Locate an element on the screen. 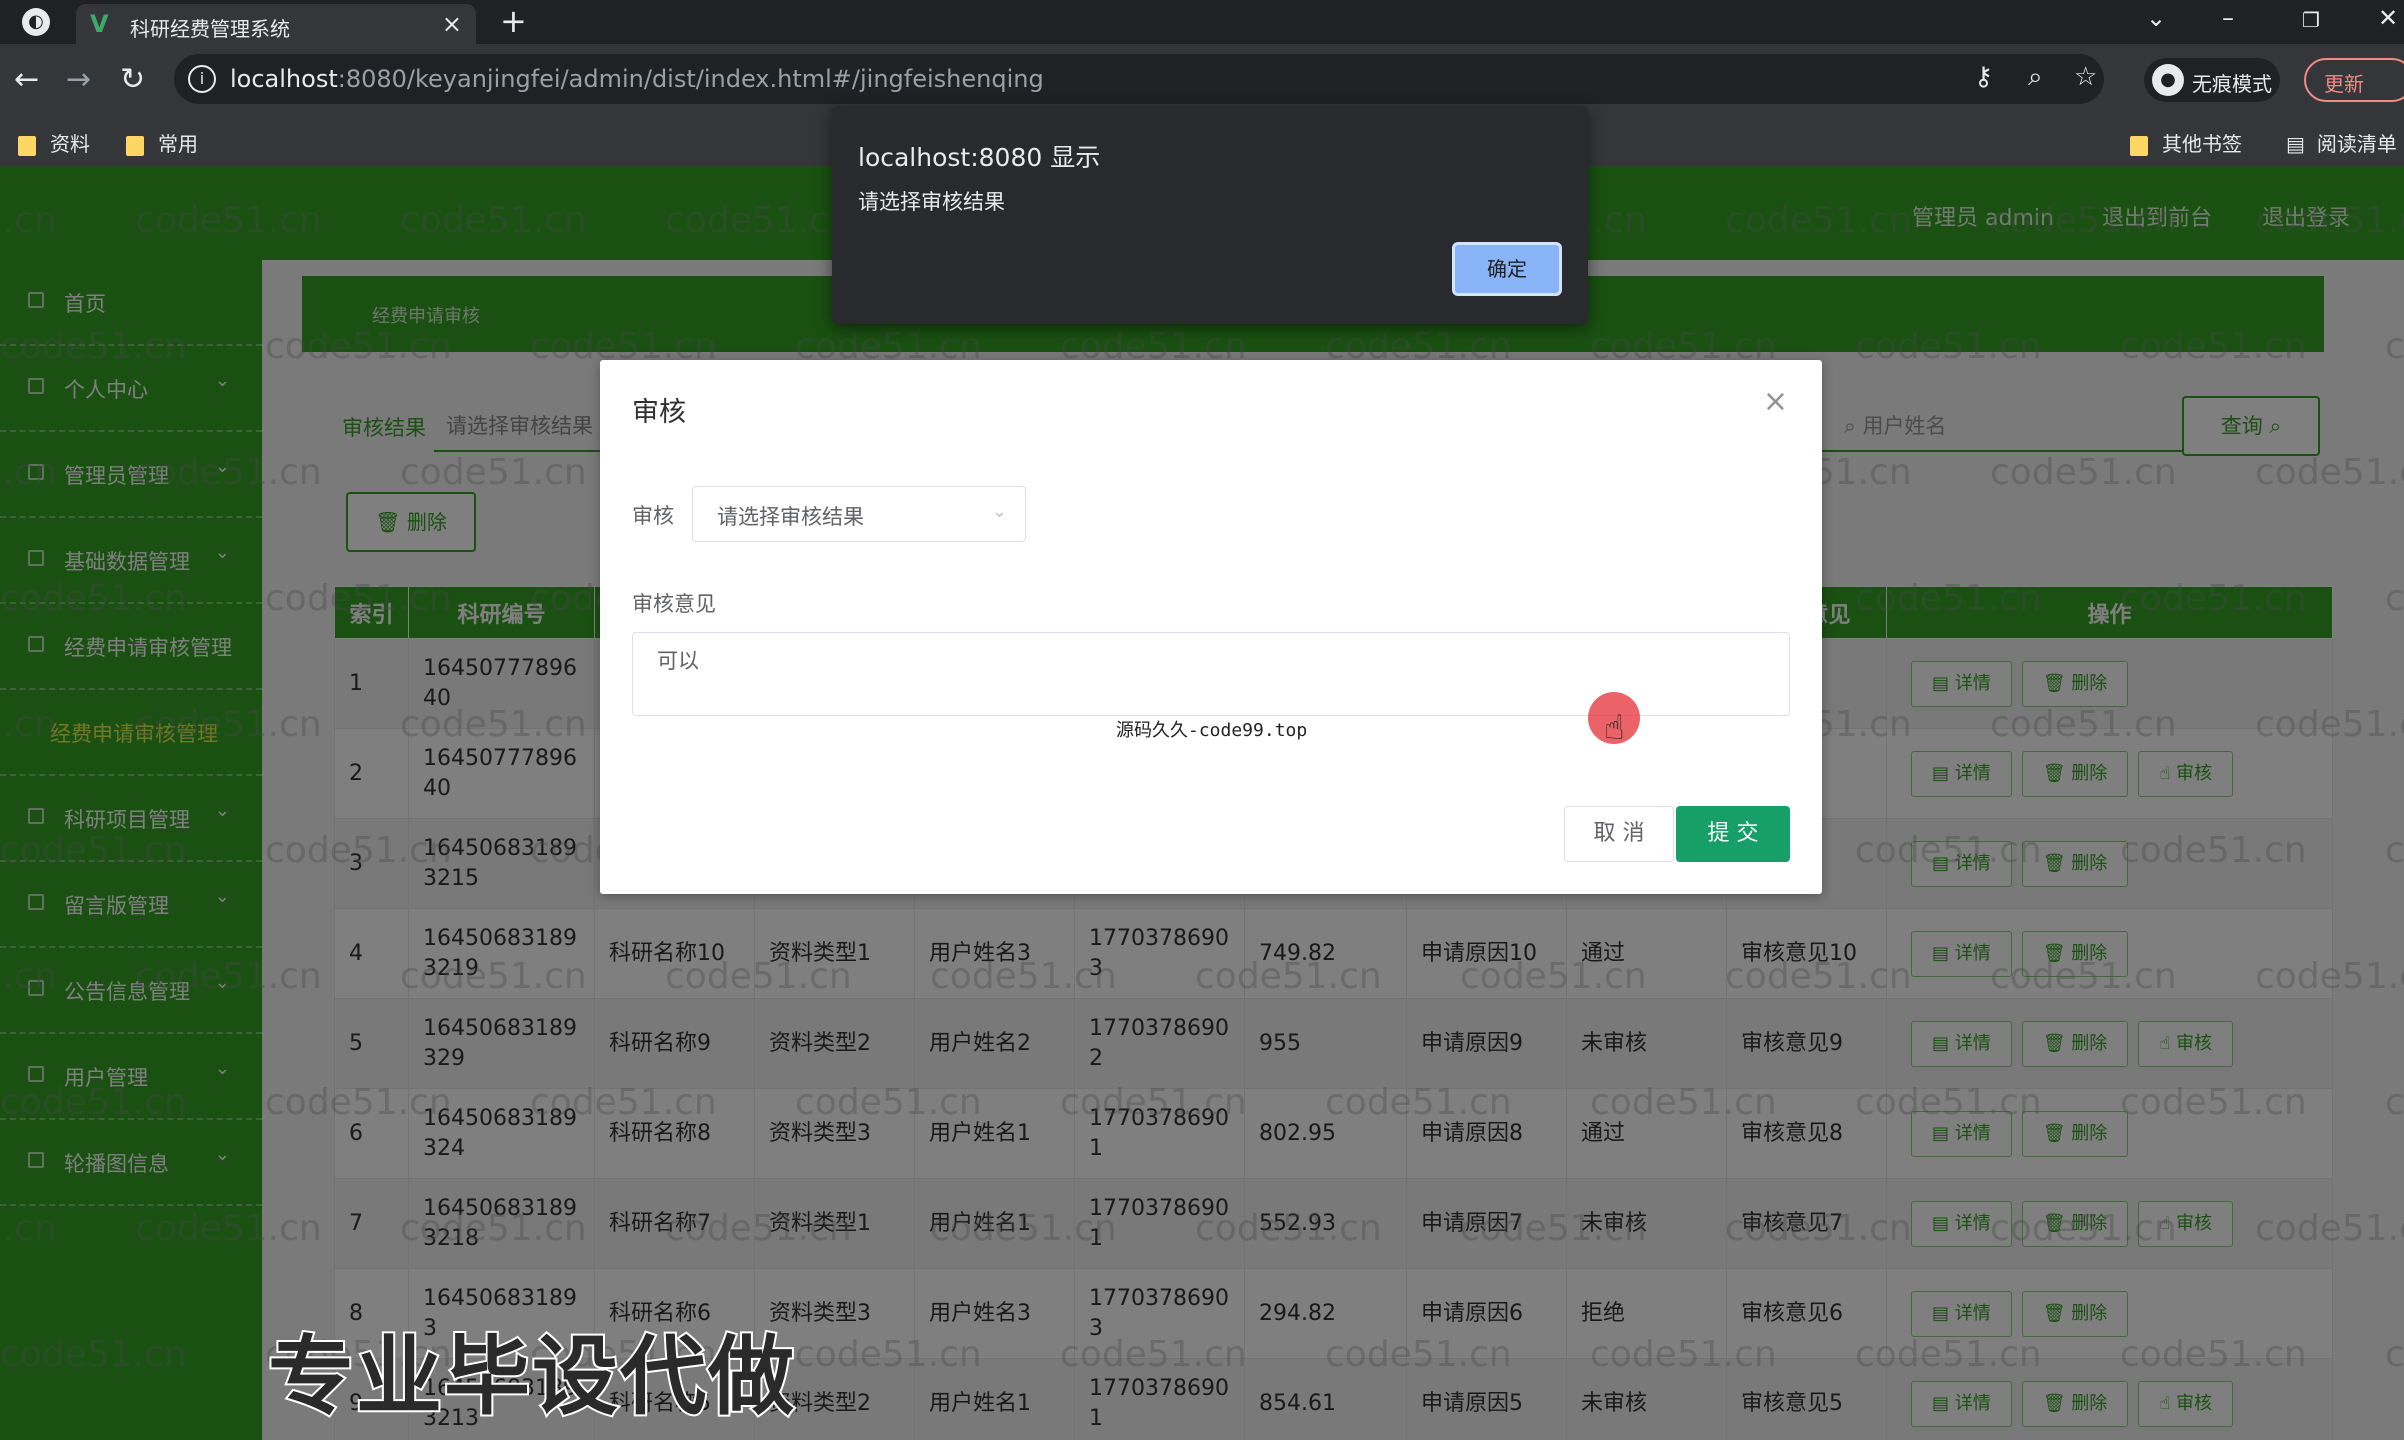 The height and width of the screenshot is (1440, 2404). submit-button: 提 交 is located at coordinates (1733, 834).